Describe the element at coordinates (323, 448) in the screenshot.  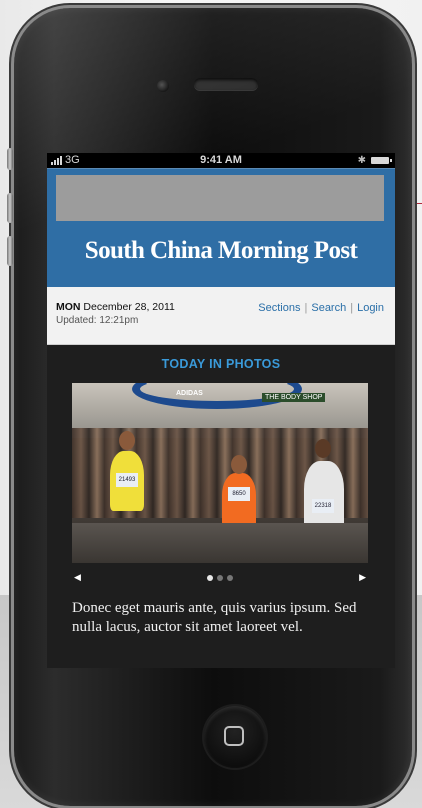
I see `runner-right-head` at that location.